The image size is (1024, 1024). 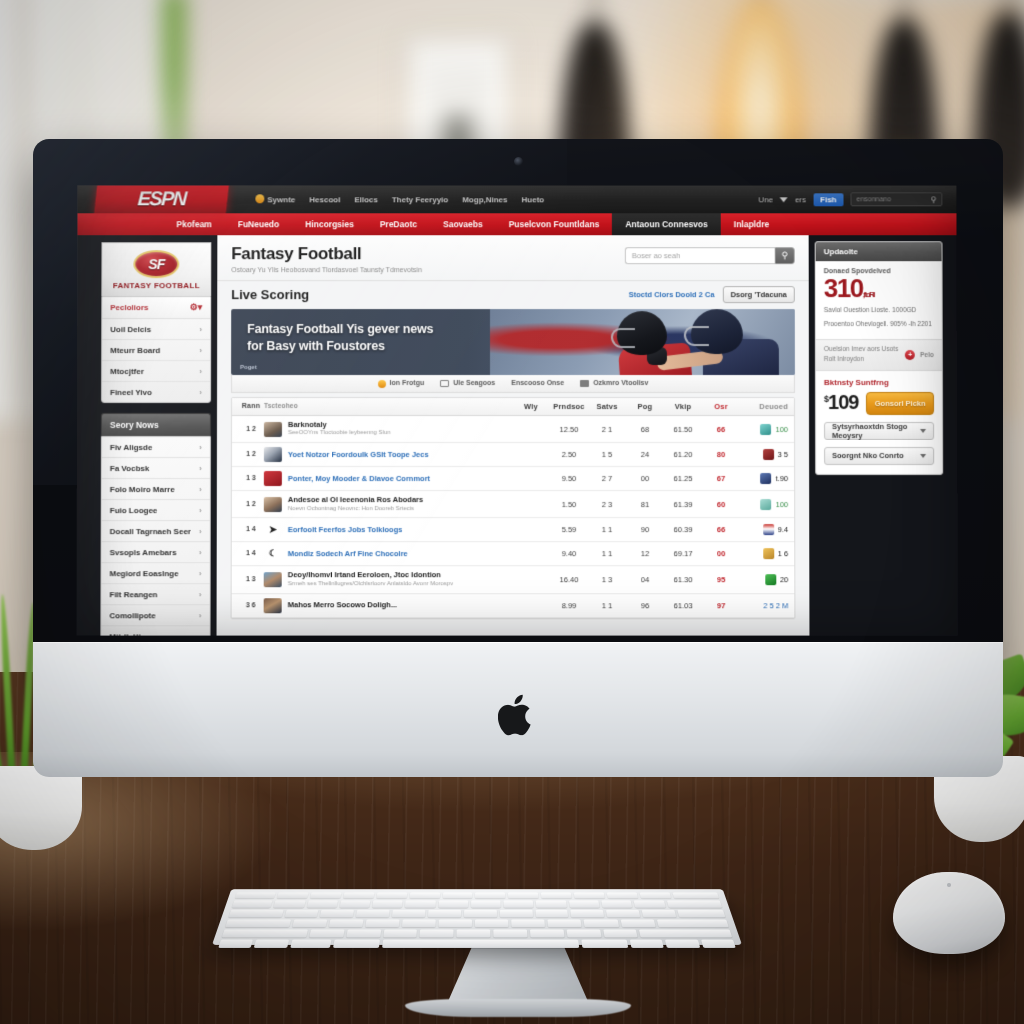 What do you see at coordinates (622, 338) in the screenshot?
I see `facemask` at bounding box center [622, 338].